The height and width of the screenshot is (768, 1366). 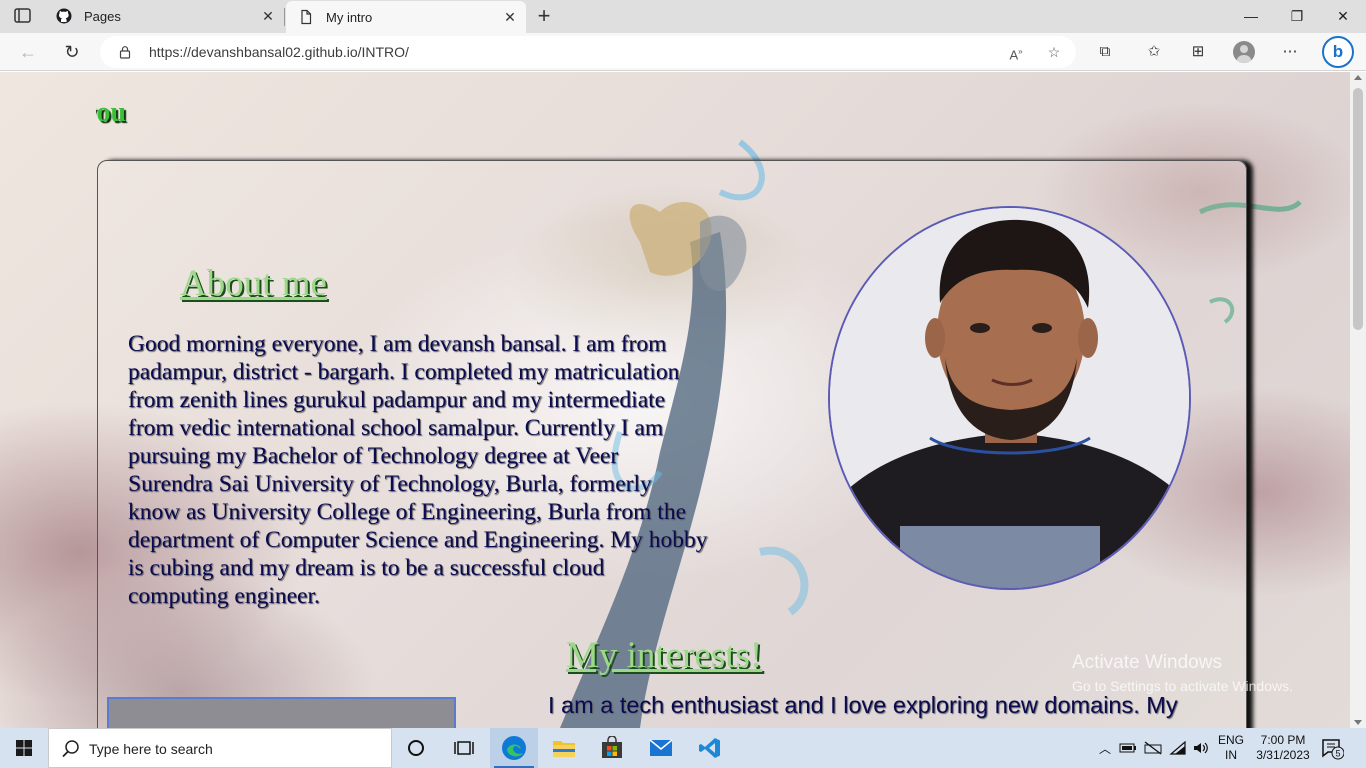 I want to click on add-favorite-icon: ☆, so click(x=1054, y=52).